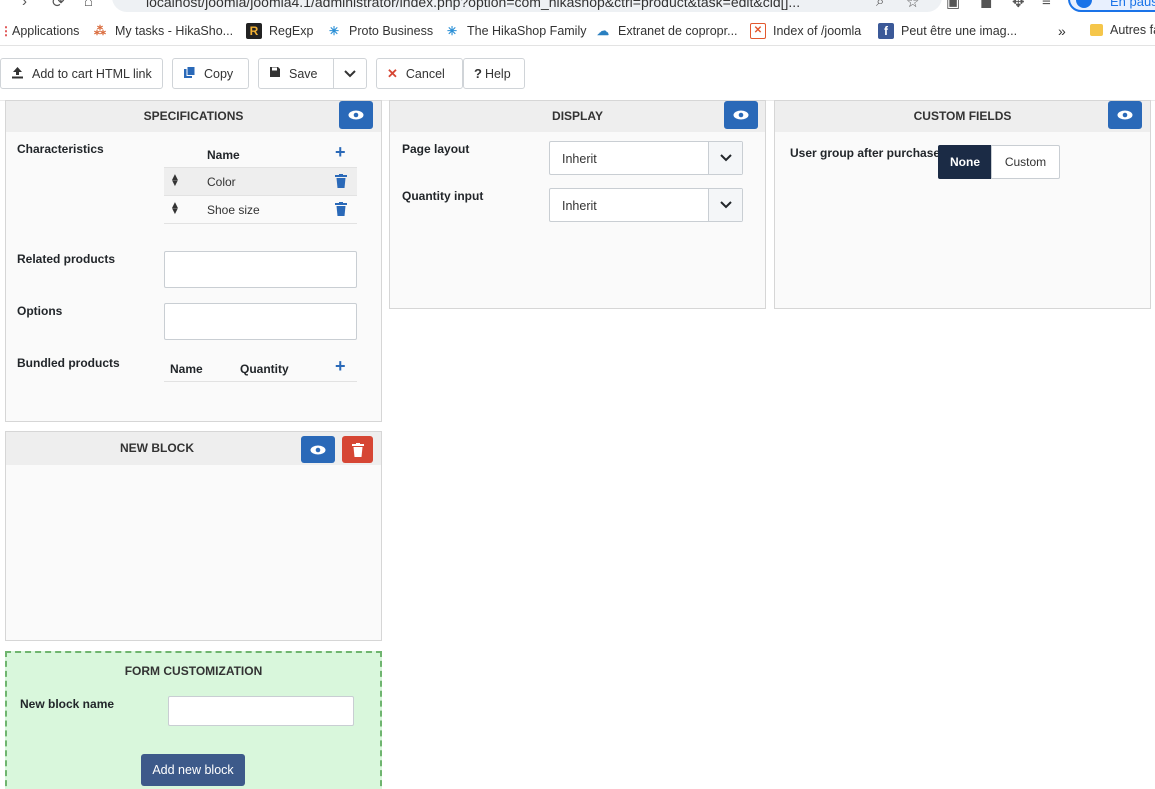  Describe the element at coordinates (646, 205) in the screenshot. I see `quantity-input-select: Inherit` at that location.